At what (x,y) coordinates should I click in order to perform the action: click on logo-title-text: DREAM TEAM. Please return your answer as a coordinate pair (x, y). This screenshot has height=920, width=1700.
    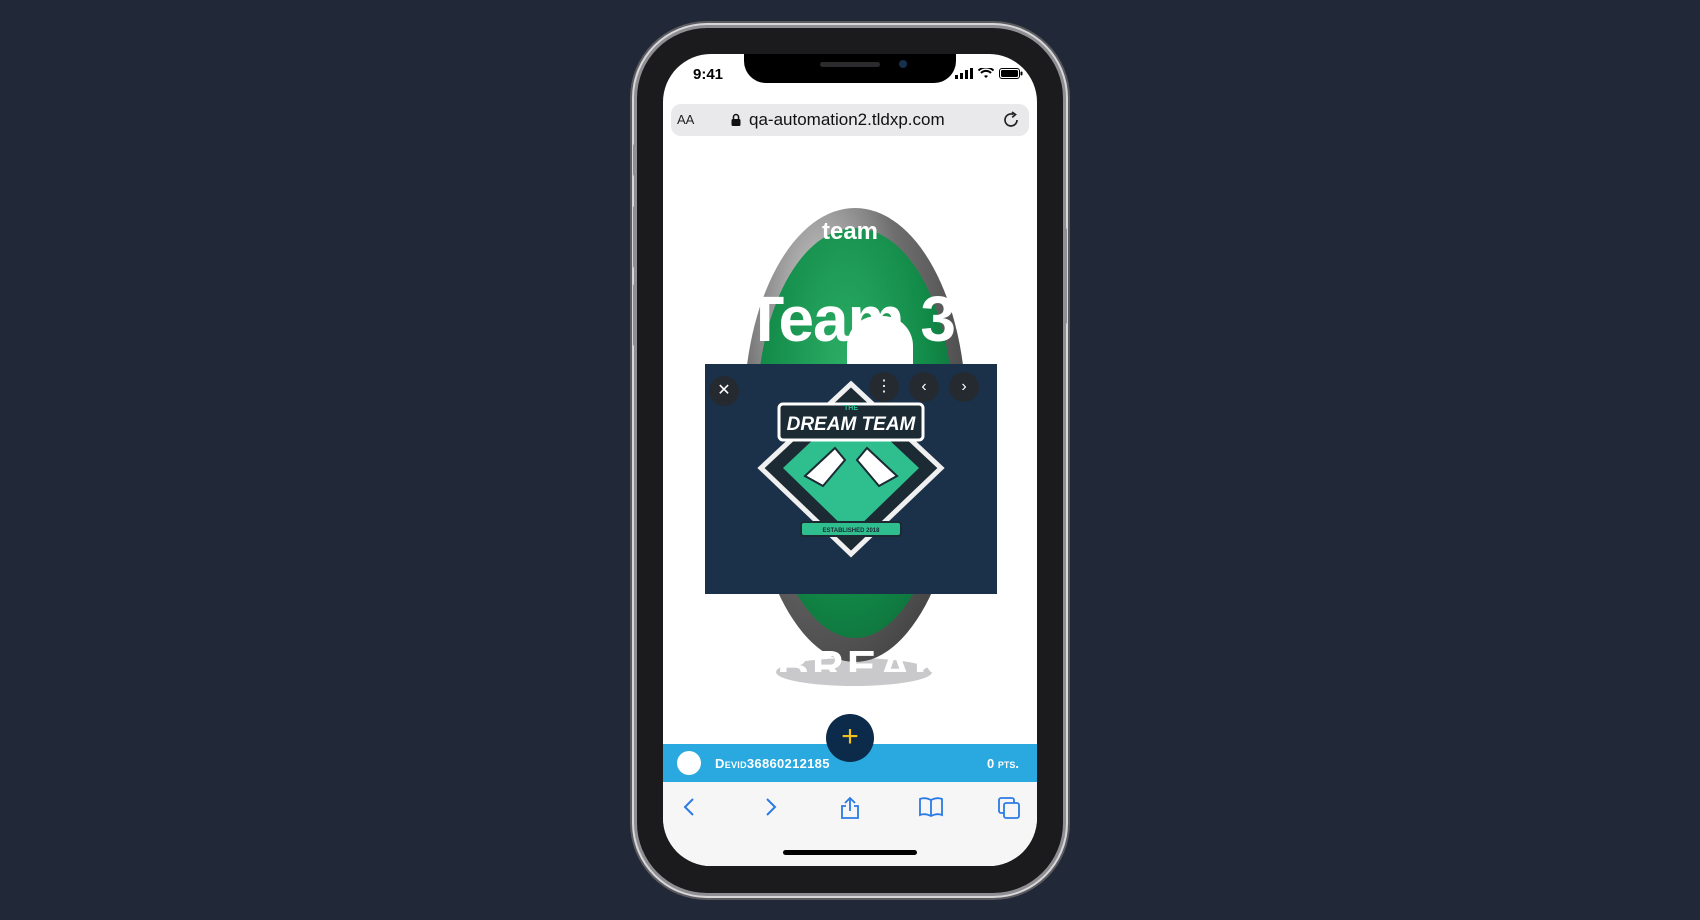
    Looking at the image, I should click on (852, 424).